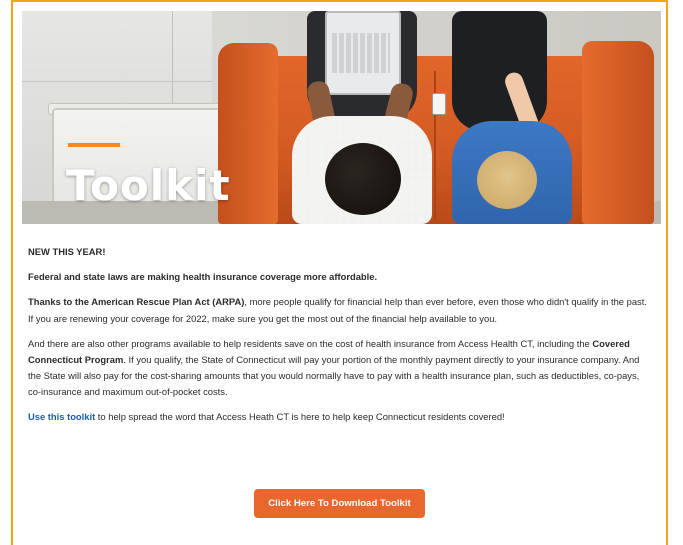  I want to click on download-toolkit-button: Click Here To Download Toolkit, so click(339, 503).